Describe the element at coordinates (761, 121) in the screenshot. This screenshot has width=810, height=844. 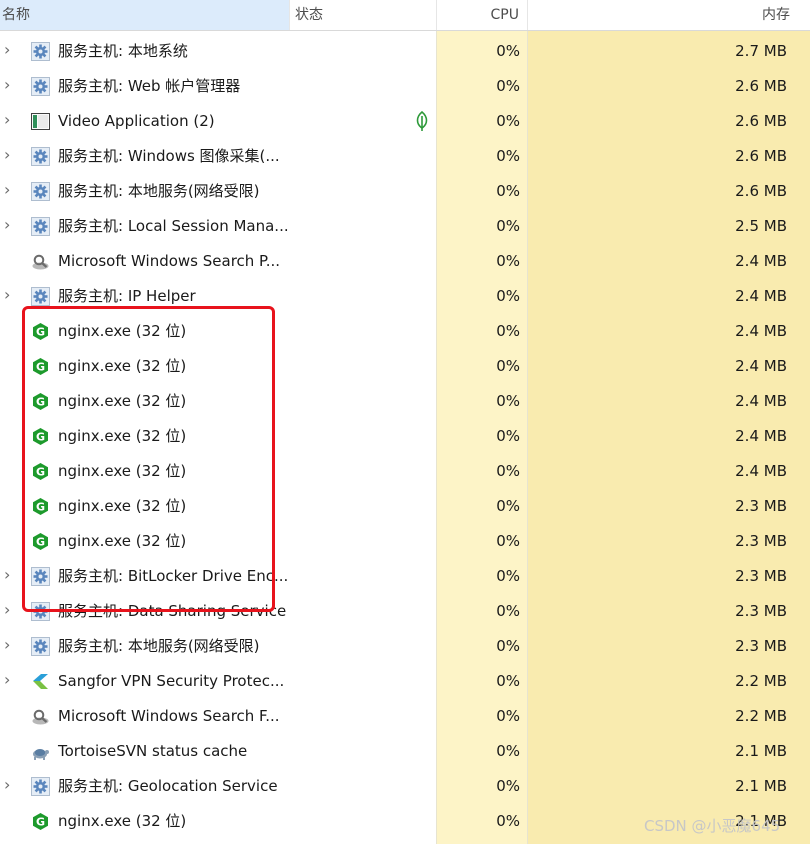
I see `memory-value: 2.6 MB` at that location.